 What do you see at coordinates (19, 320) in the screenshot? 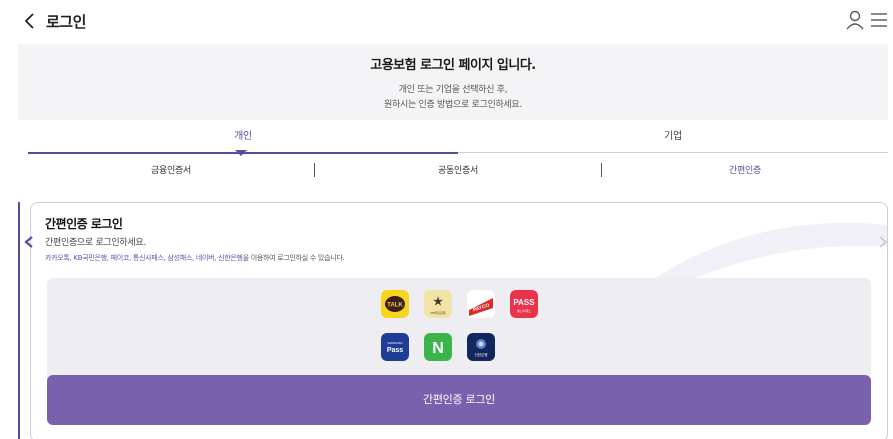
I see `carousel-edge` at bounding box center [19, 320].